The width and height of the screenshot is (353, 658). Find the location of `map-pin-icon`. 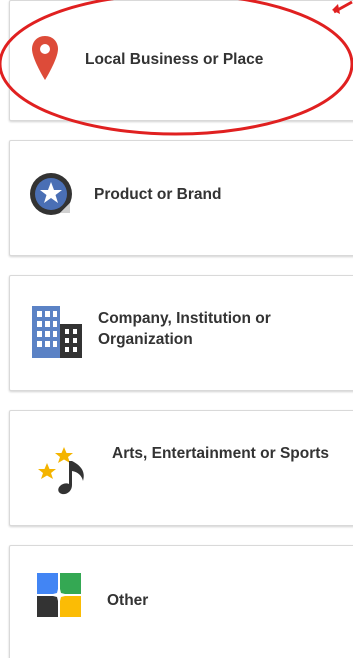

map-pin-icon is located at coordinates (45, 58).